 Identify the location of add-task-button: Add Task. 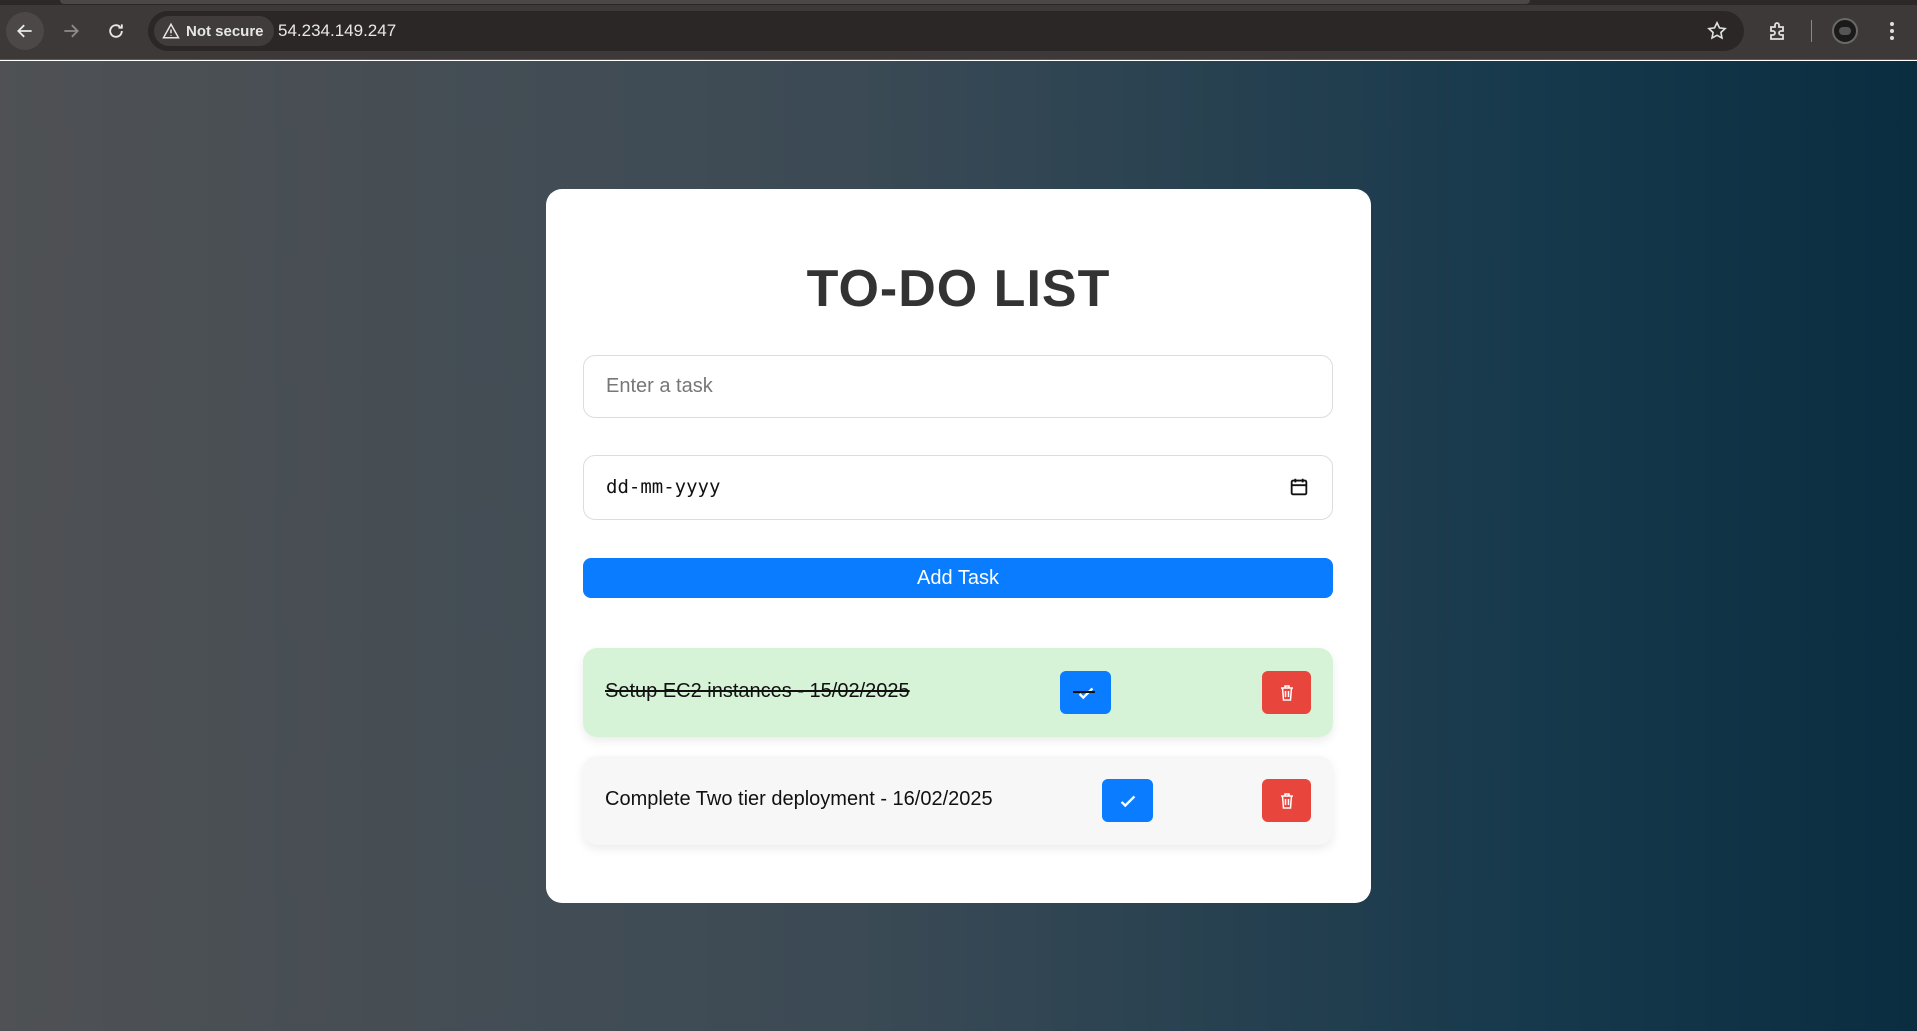
(958, 578).